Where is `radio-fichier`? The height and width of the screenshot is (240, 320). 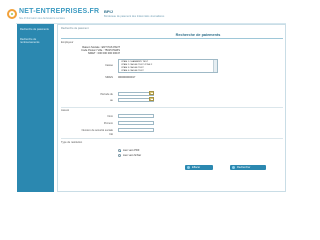
radio-fichier is located at coordinates (119, 155).